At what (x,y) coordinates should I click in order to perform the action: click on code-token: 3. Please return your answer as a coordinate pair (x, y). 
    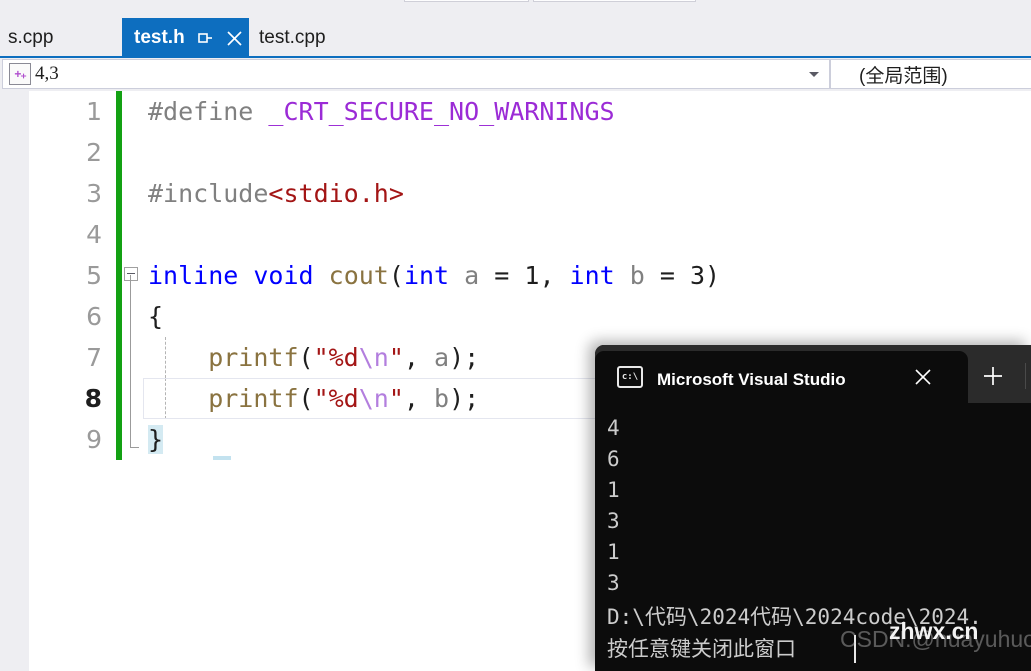
    Looking at the image, I should click on (697, 275).